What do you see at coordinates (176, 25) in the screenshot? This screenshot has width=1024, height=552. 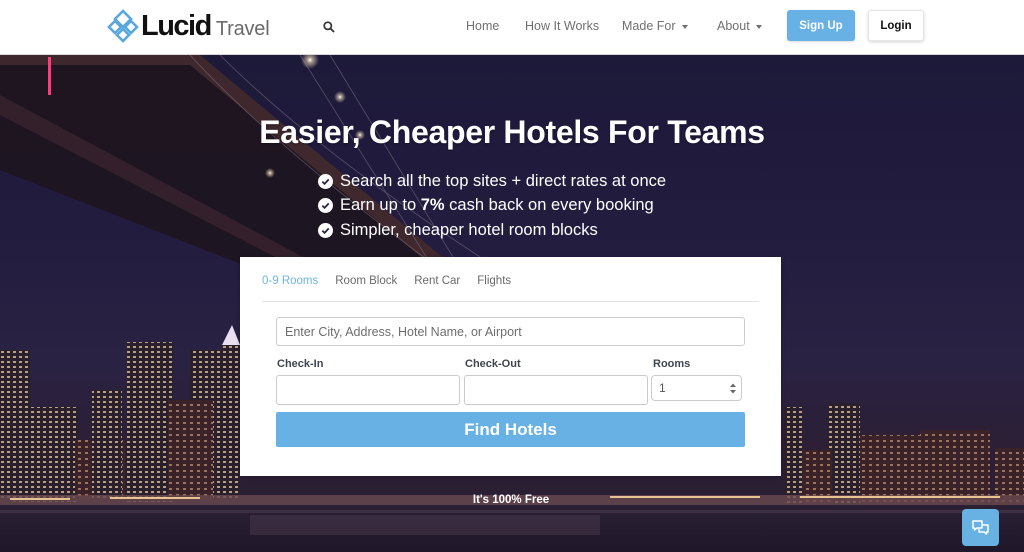 I see `logo-wordmark: Lucid` at bounding box center [176, 25].